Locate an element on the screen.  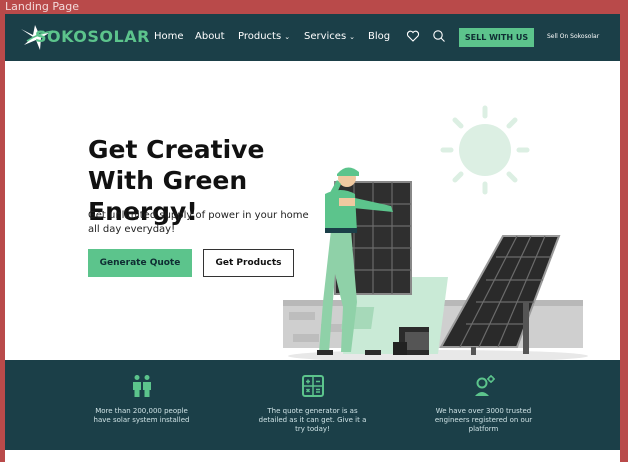
nav-products: Products ⌄ is located at coordinates (264, 36).